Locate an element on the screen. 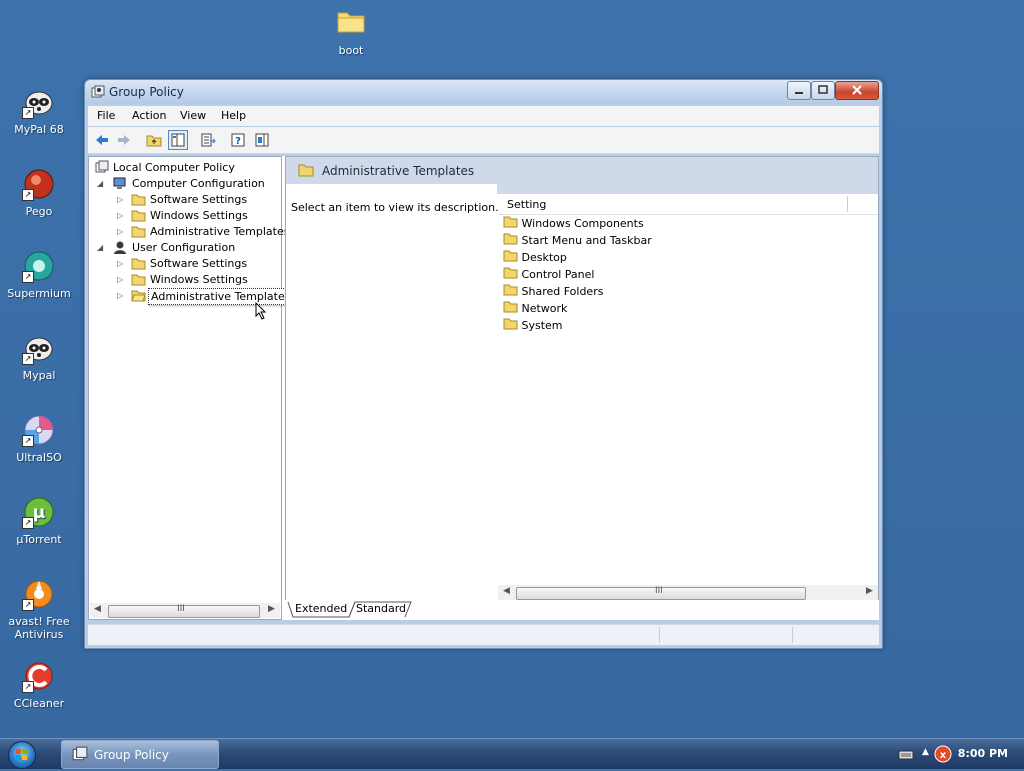  svg-text: µ is located at coordinates (39, 513).